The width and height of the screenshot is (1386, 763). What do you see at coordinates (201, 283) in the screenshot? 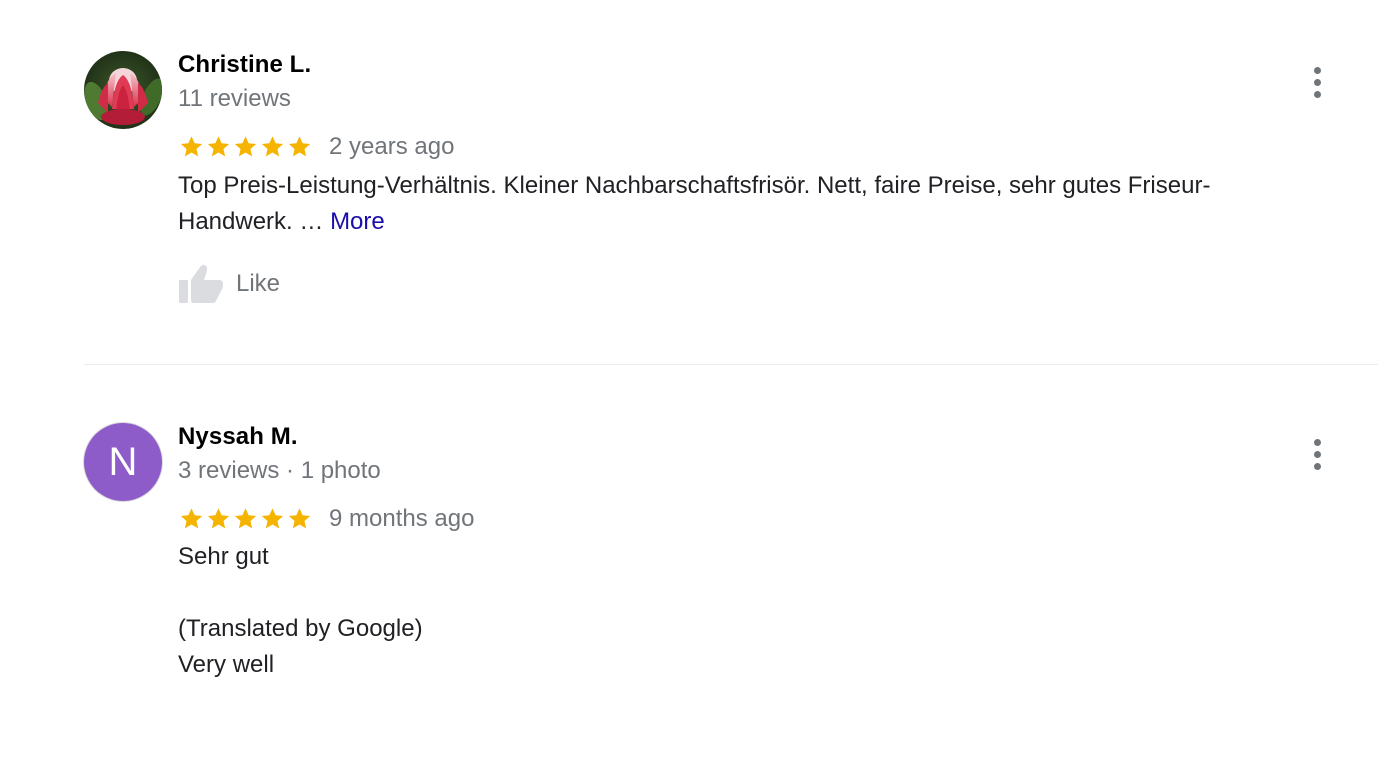
I see `thumbs-up-icon` at bounding box center [201, 283].